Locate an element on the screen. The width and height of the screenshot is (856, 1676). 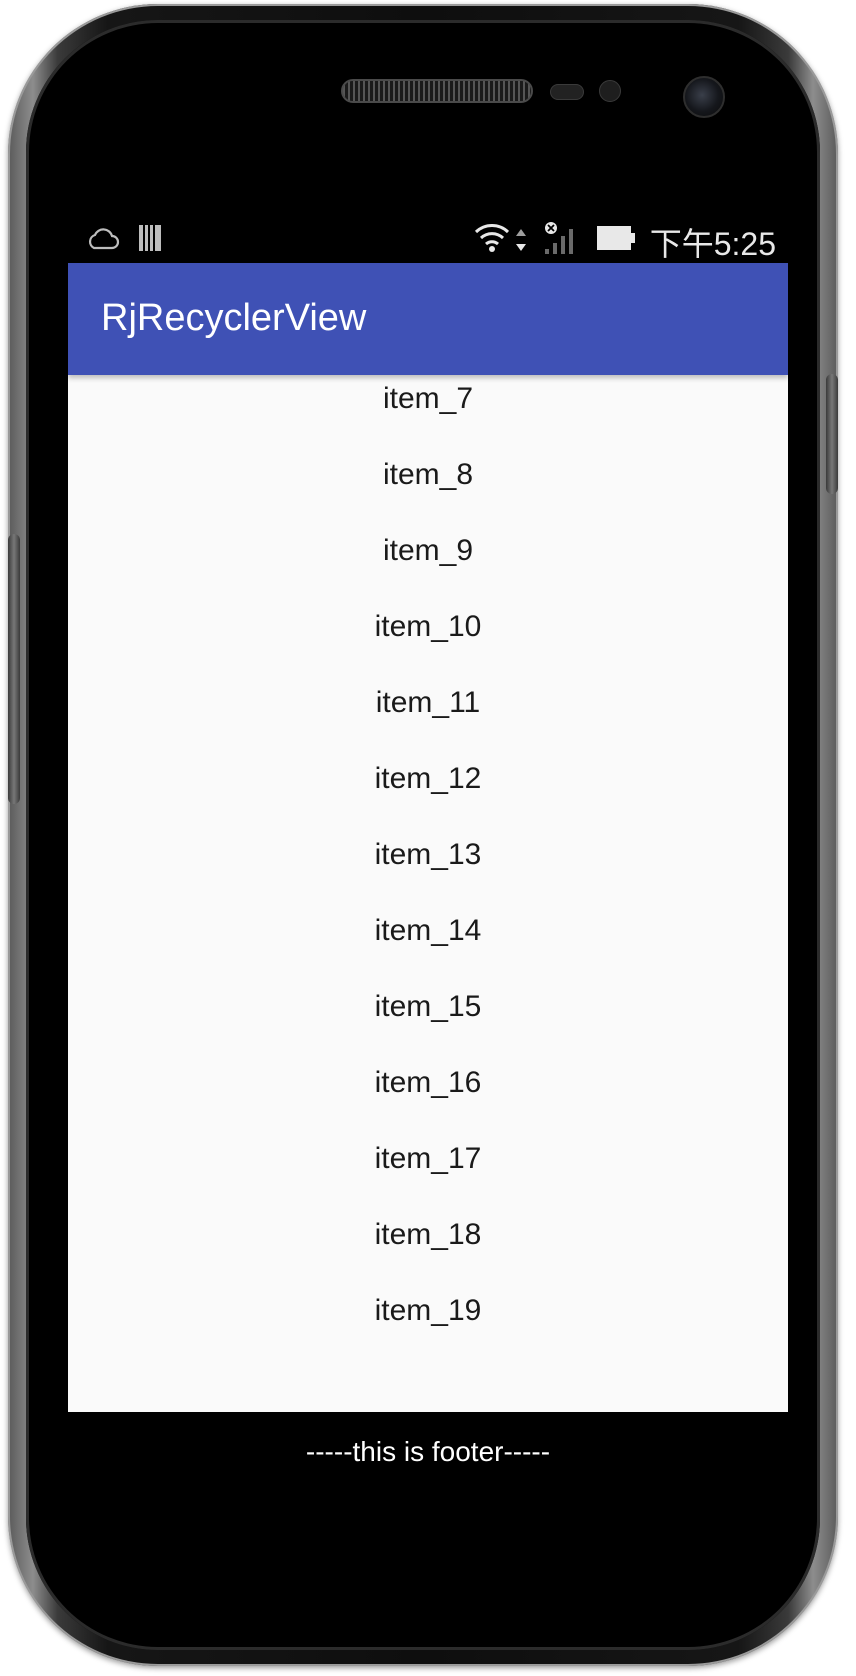
proximity-sensor is located at coordinates (567, 92).